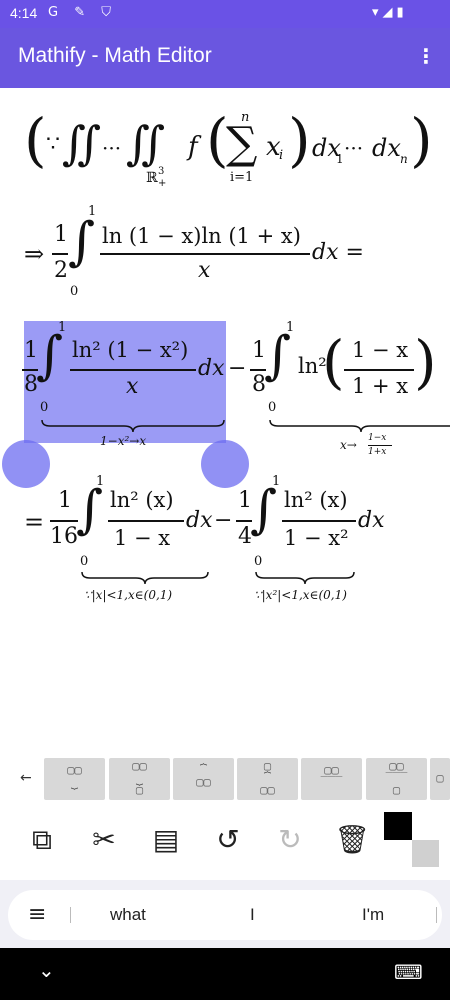  I want to click on app-title: Mathify - Math Editor, so click(115, 55).